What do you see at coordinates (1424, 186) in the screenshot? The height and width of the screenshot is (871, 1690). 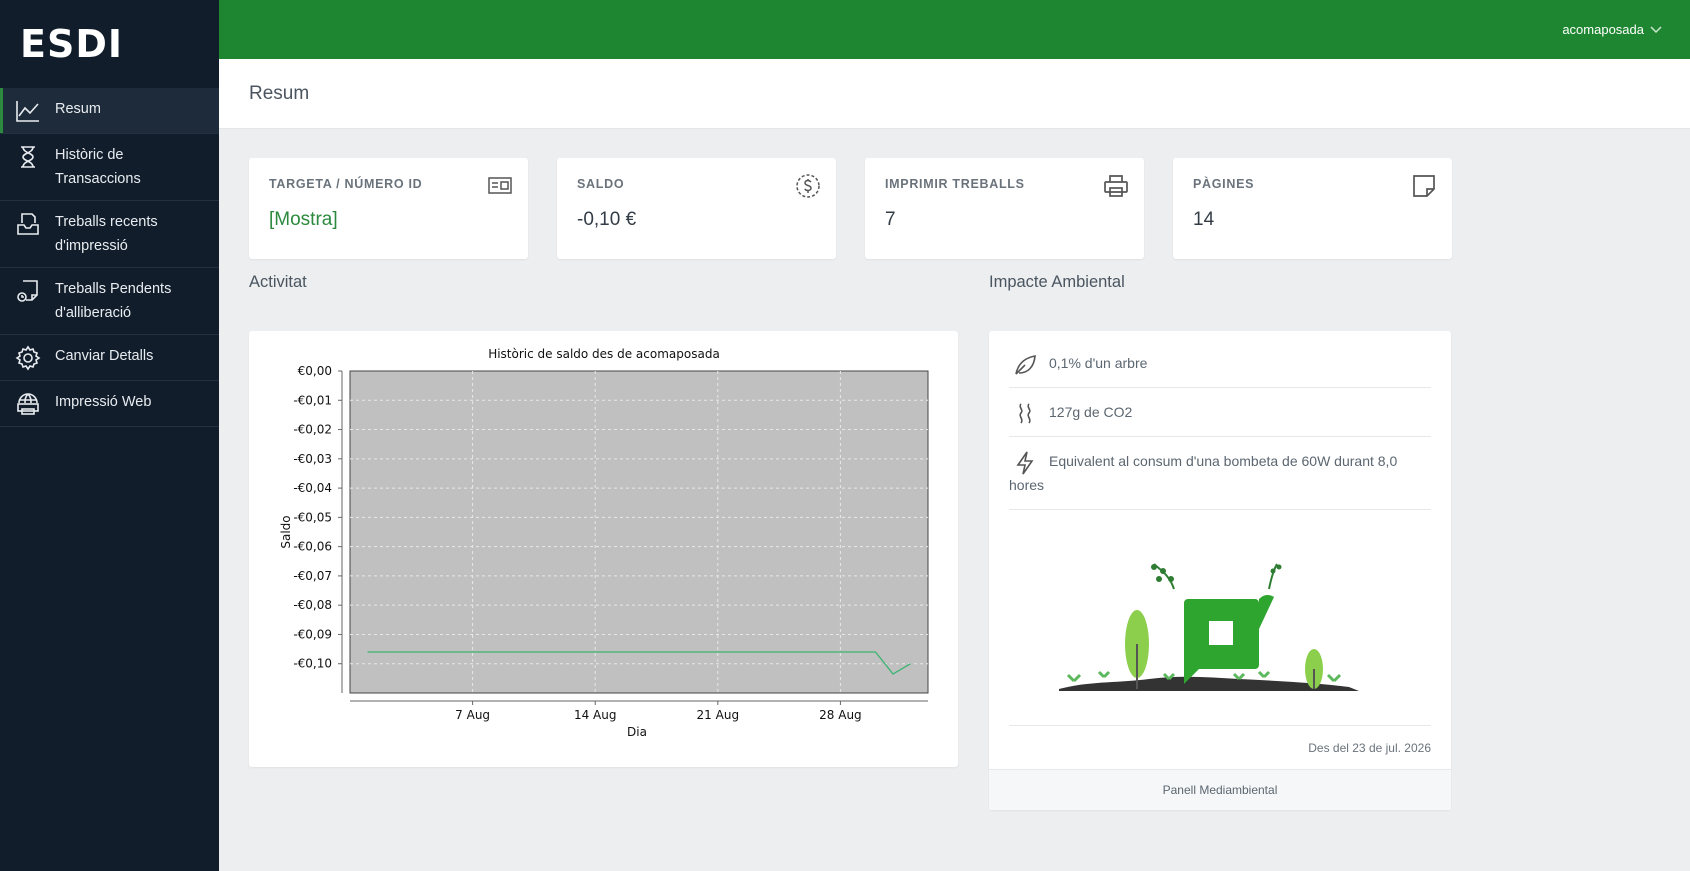 I see `page-icon` at bounding box center [1424, 186].